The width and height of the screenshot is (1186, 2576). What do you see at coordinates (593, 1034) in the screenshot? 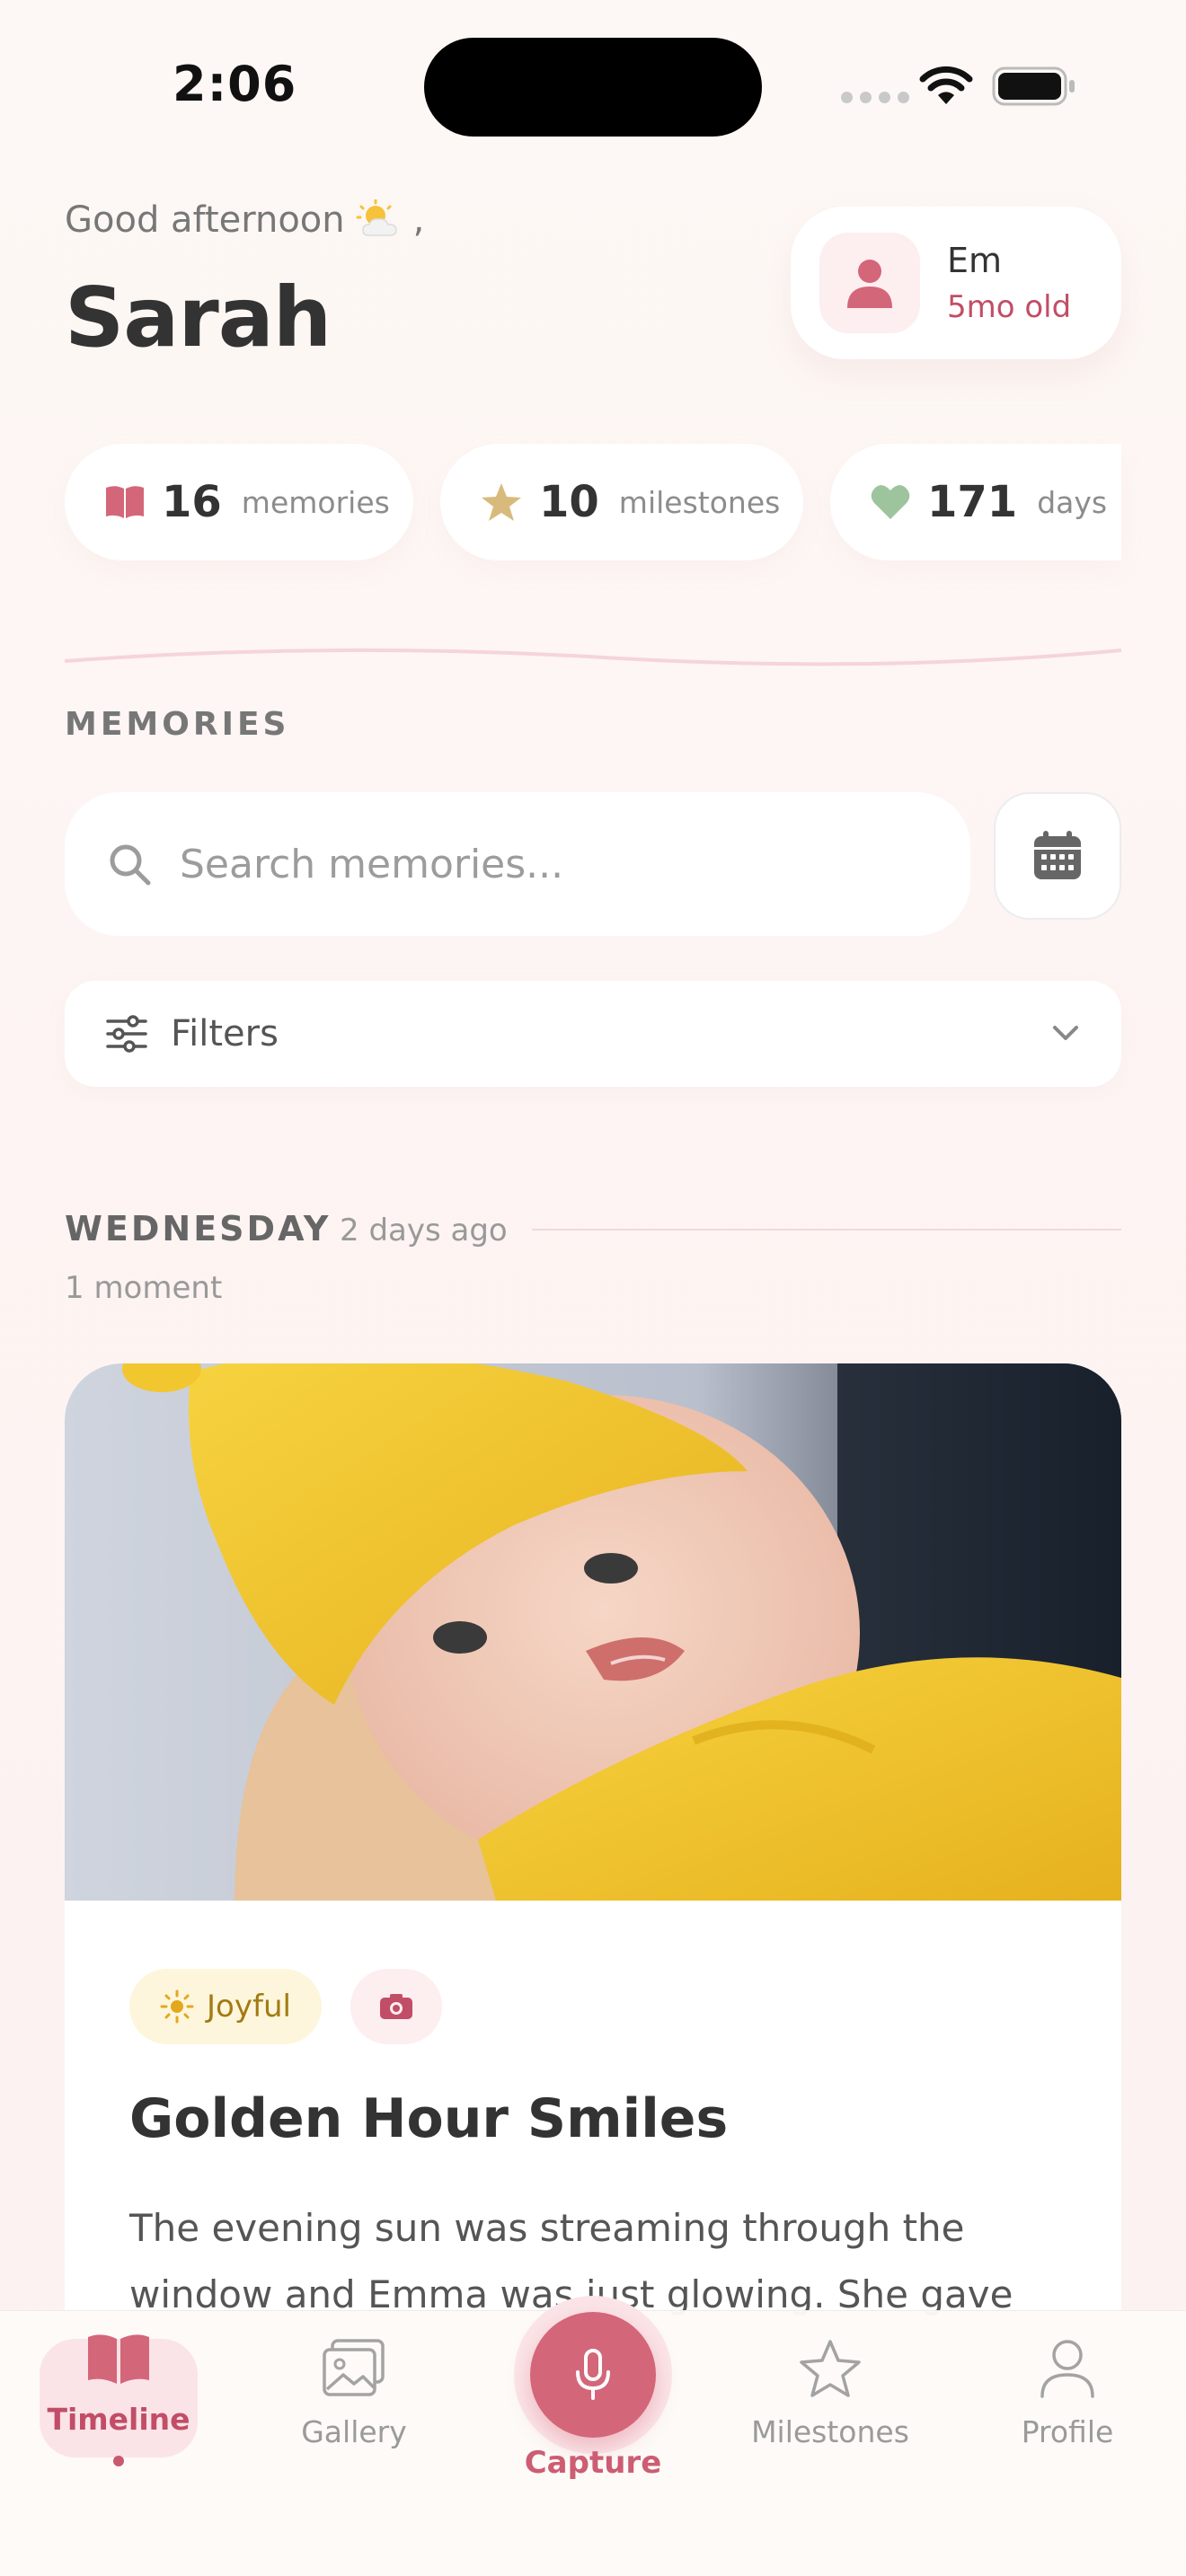
I see `filters-toggle: Filters` at bounding box center [593, 1034].